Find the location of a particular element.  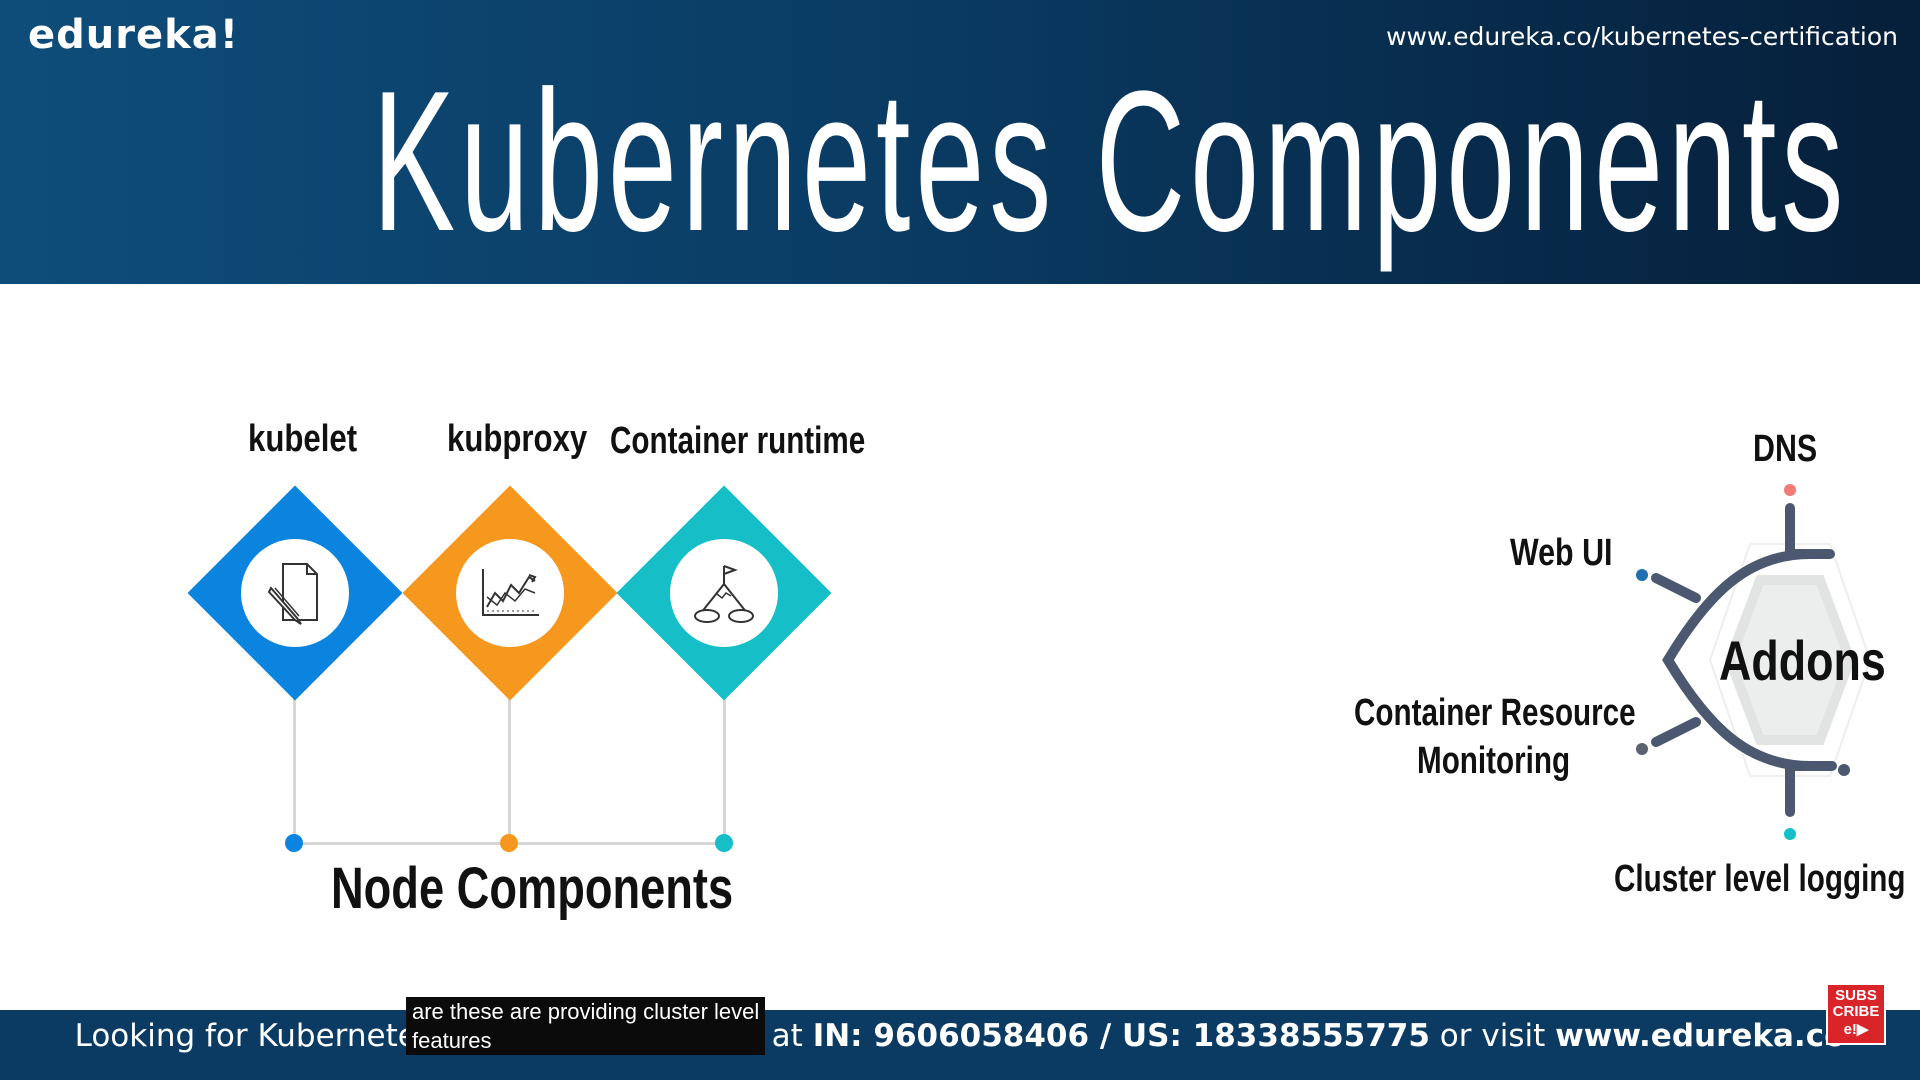

web-ui-label: Web UI is located at coordinates (1561, 553).